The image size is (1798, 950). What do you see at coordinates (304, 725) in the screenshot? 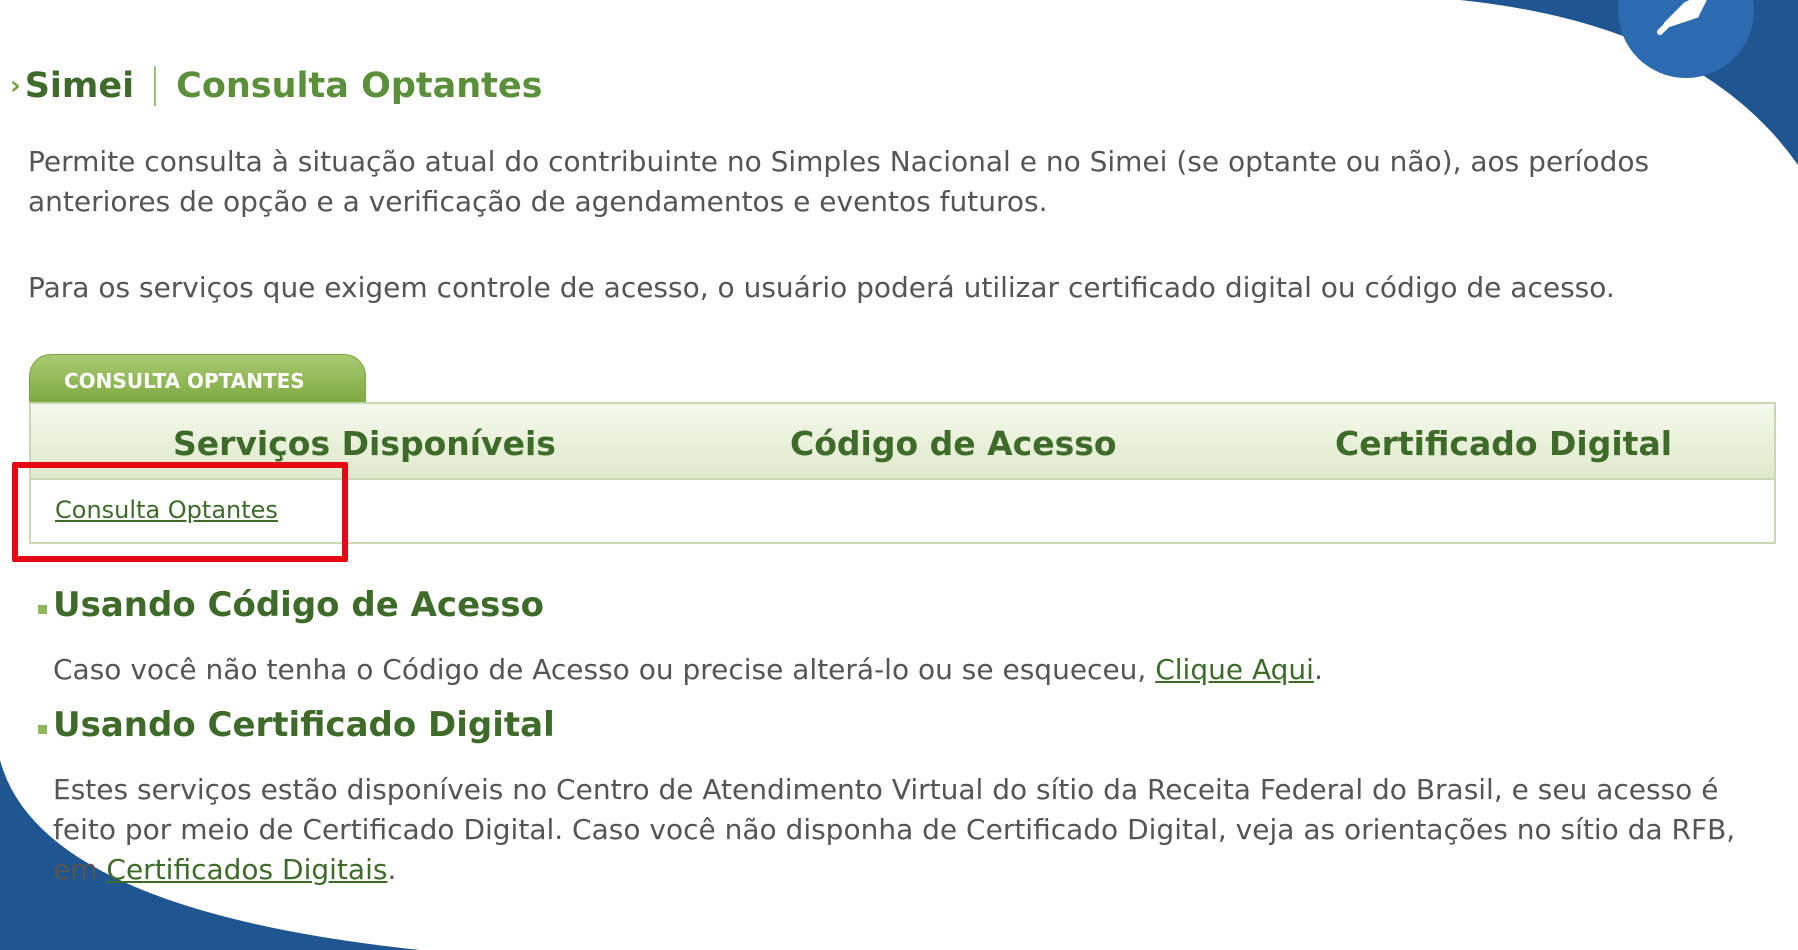
I see `section-title-text: Usando Certificado Digital` at bounding box center [304, 725].